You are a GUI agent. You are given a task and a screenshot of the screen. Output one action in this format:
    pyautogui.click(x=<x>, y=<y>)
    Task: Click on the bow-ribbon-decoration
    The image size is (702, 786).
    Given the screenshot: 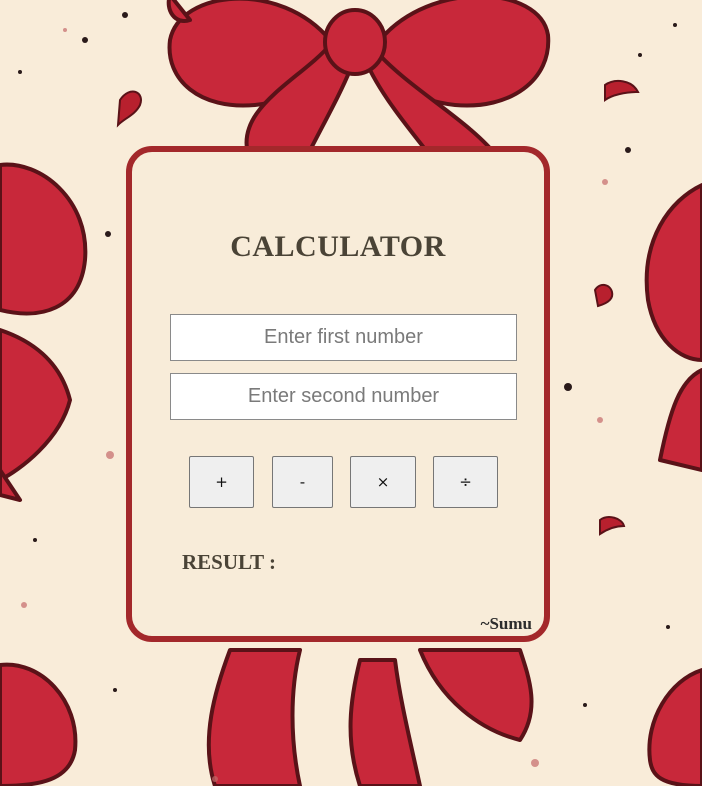 What is the action you would take?
    pyautogui.click(x=358, y=86)
    